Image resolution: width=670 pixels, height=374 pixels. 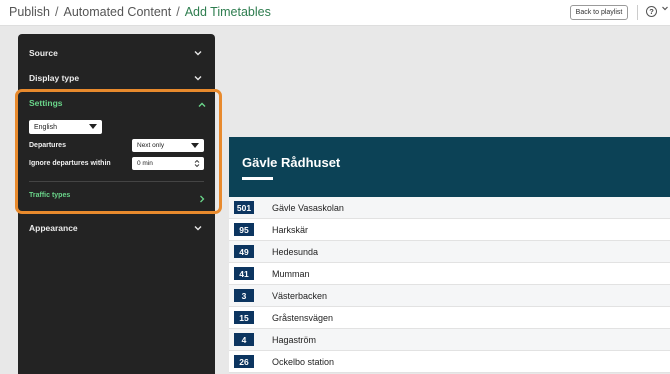 What do you see at coordinates (308, 207) in the screenshot?
I see `destination-text: Gävle Vasaskolan` at bounding box center [308, 207].